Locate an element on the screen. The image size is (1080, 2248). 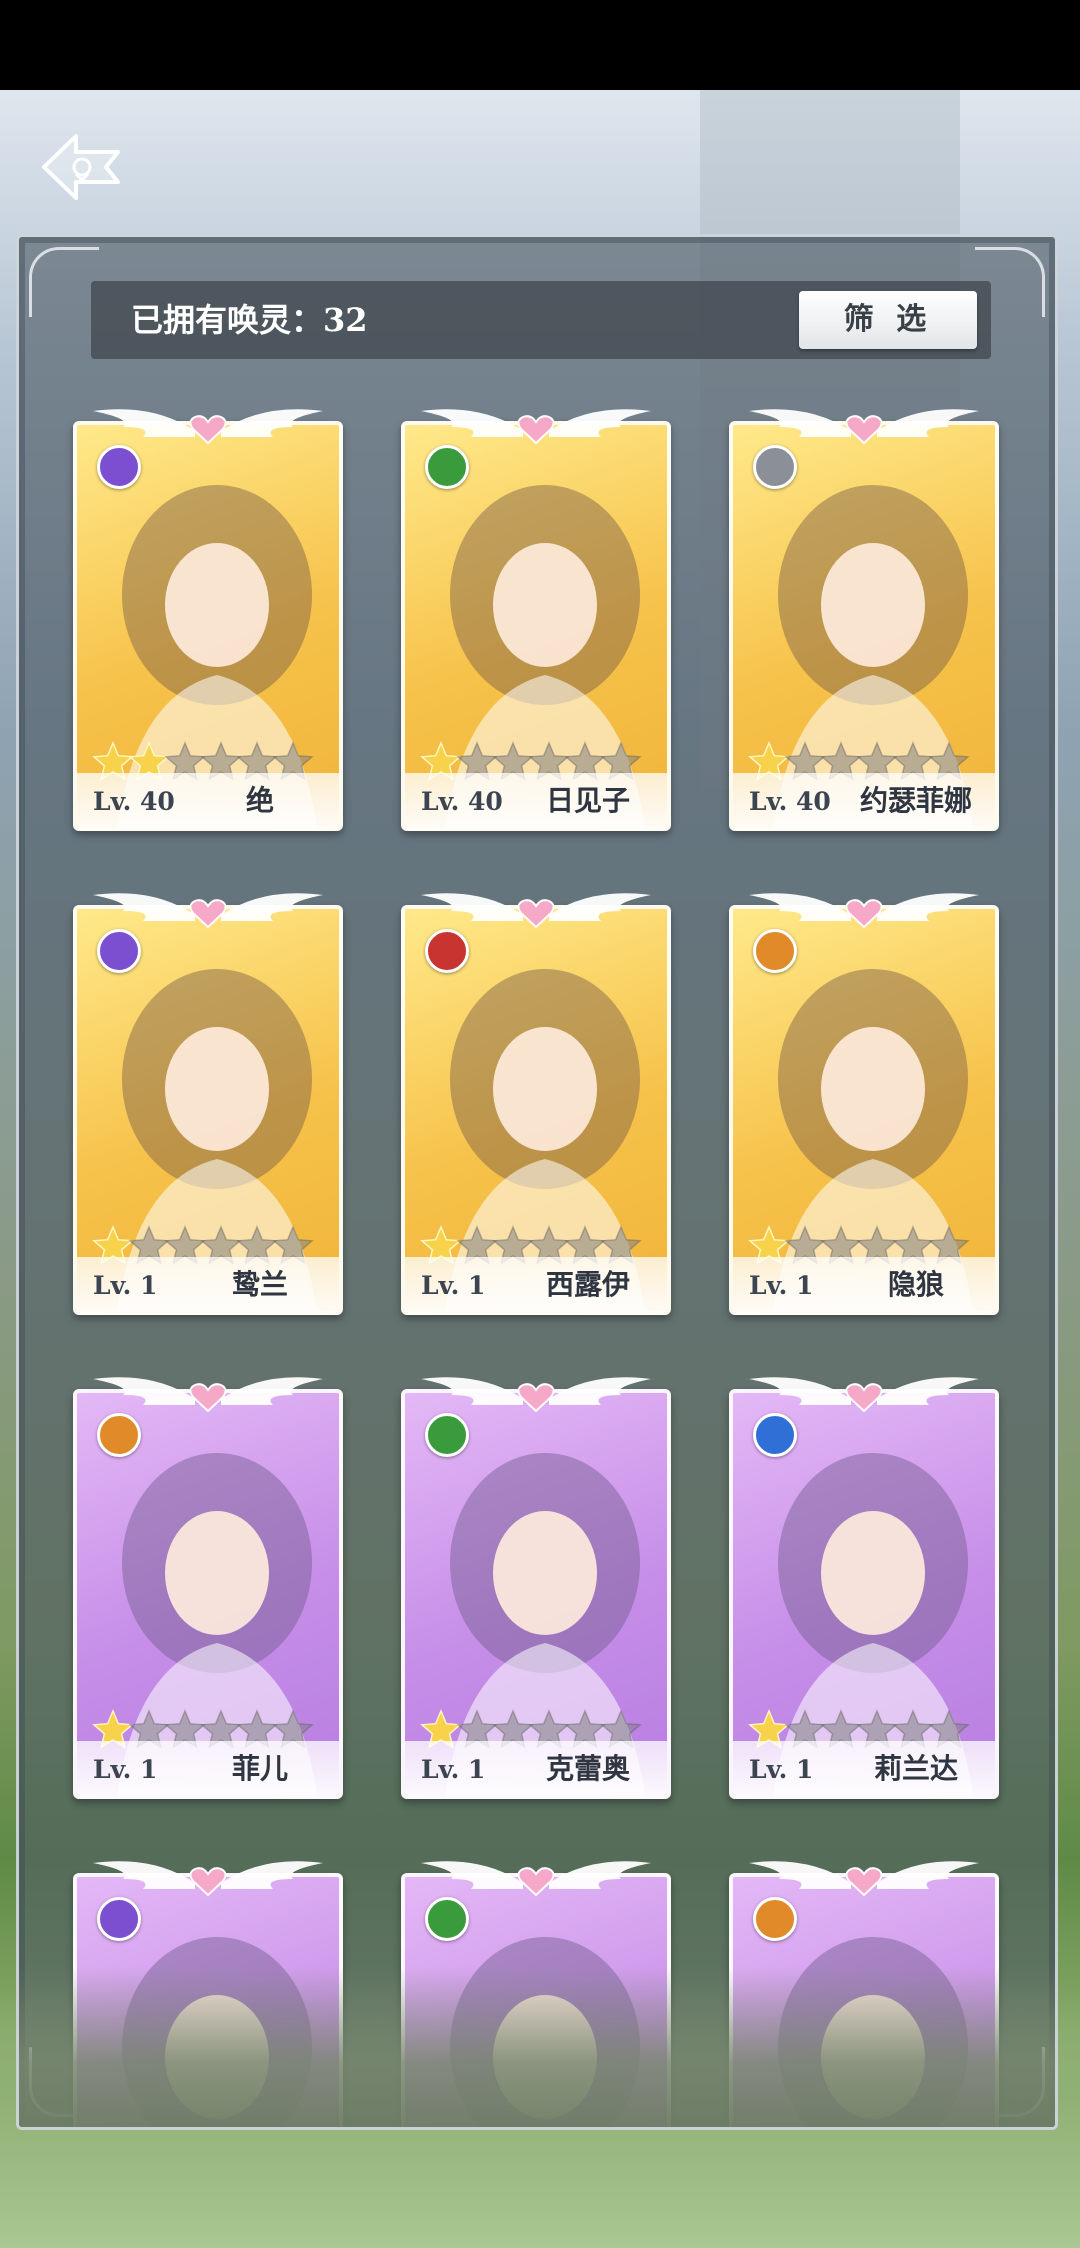
character-name: 菲儿 is located at coordinates (259, 1768).